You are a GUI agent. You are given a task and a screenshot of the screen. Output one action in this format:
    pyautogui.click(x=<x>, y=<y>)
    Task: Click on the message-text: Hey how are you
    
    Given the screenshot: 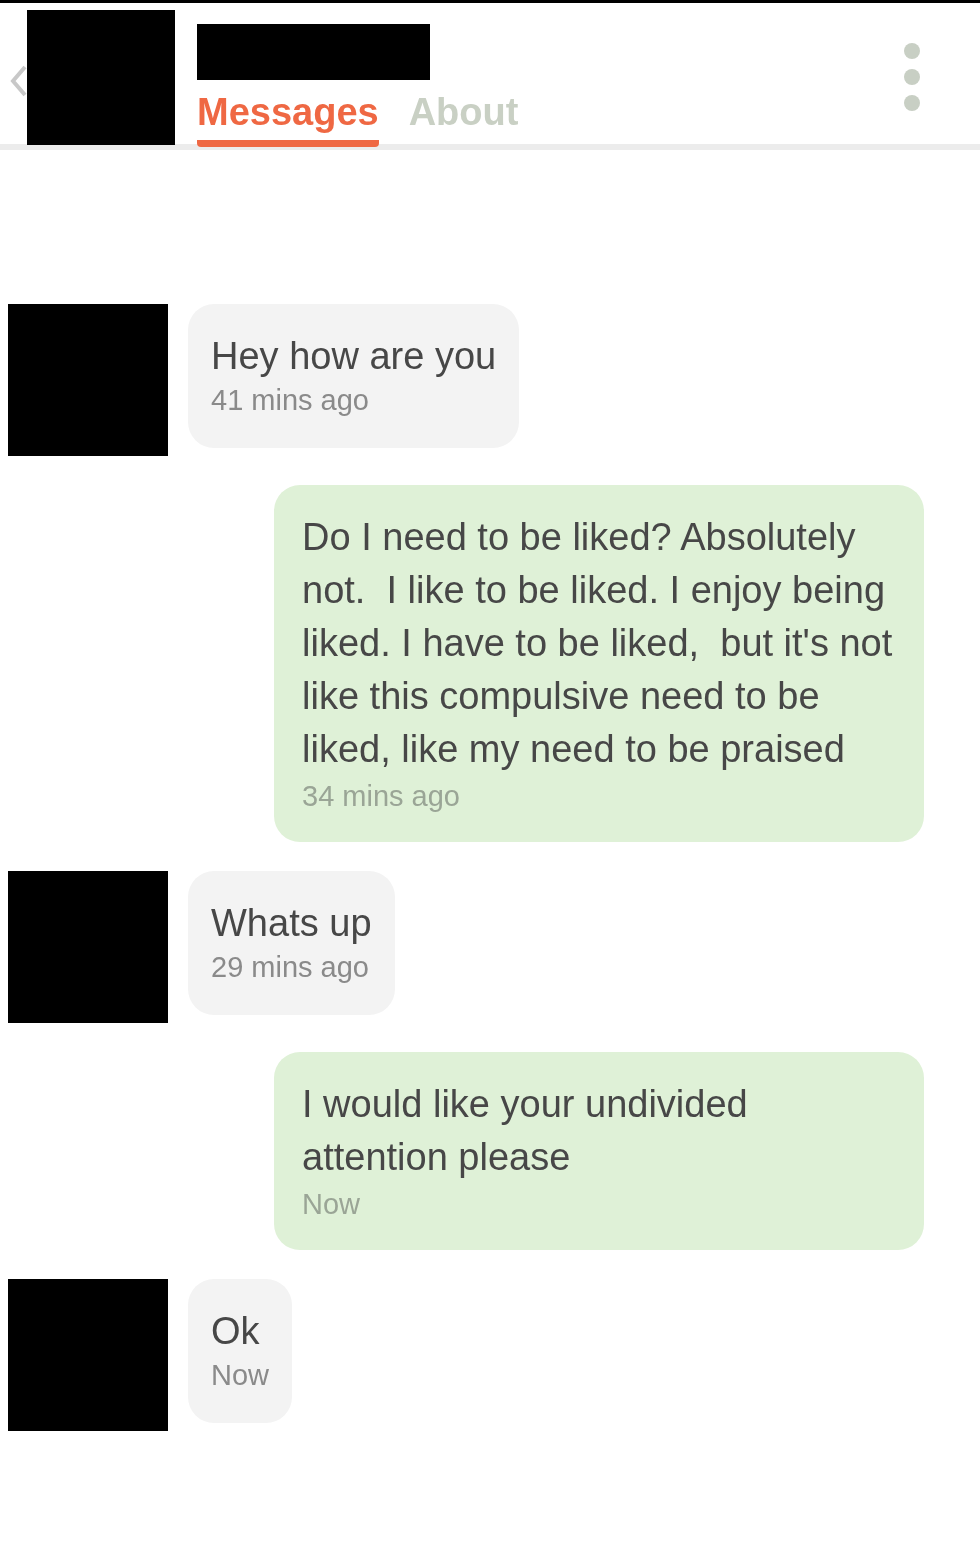 What is the action you would take?
    pyautogui.click(x=354, y=356)
    